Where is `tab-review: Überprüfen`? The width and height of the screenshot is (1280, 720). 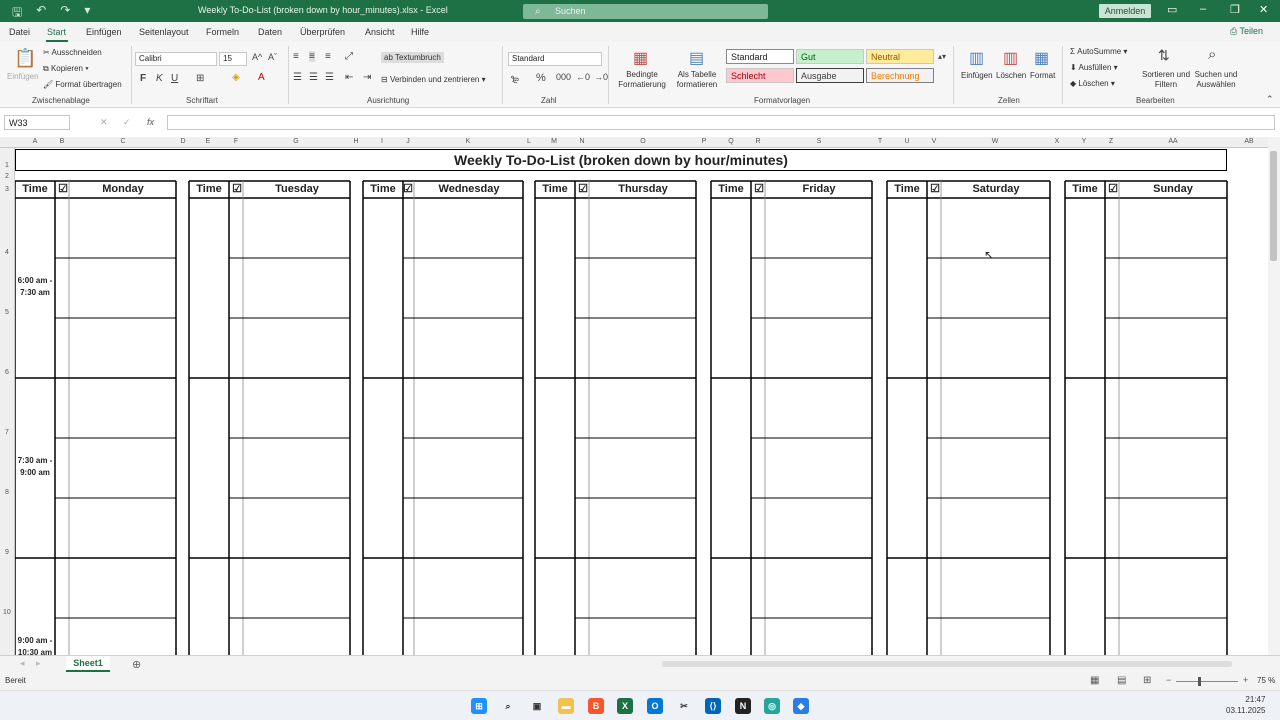
tab-review: Überprüfen is located at coordinates (322, 32).